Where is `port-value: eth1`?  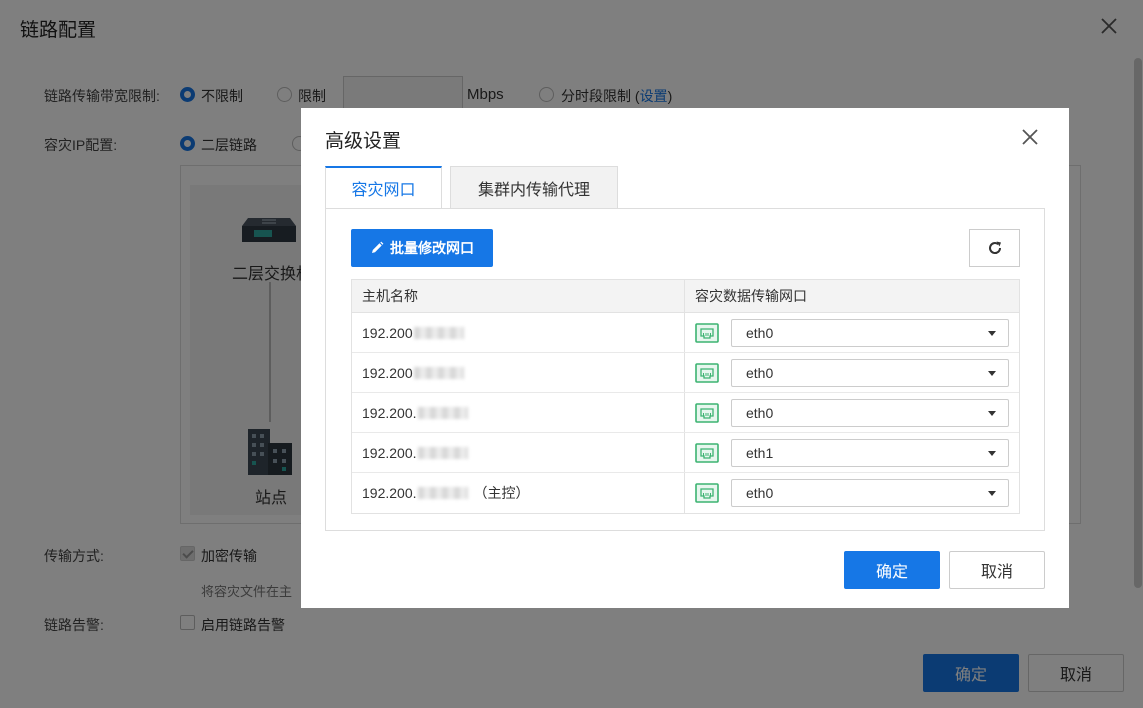
port-value: eth1 is located at coordinates (760, 452).